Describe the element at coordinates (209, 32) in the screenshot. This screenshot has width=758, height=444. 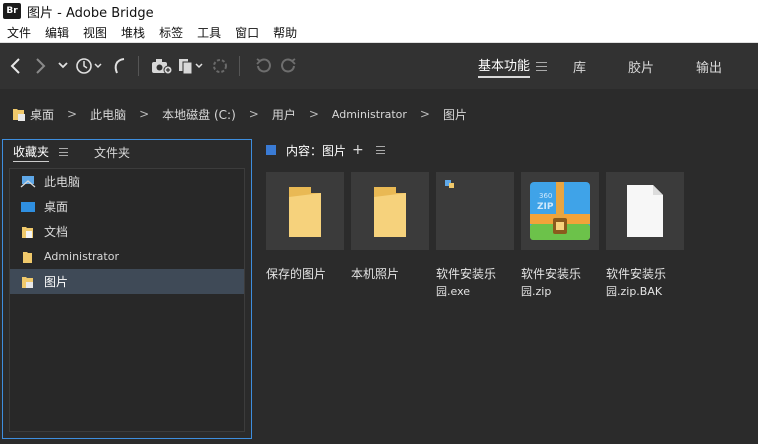
I see `menu-tools: 工具` at that location.